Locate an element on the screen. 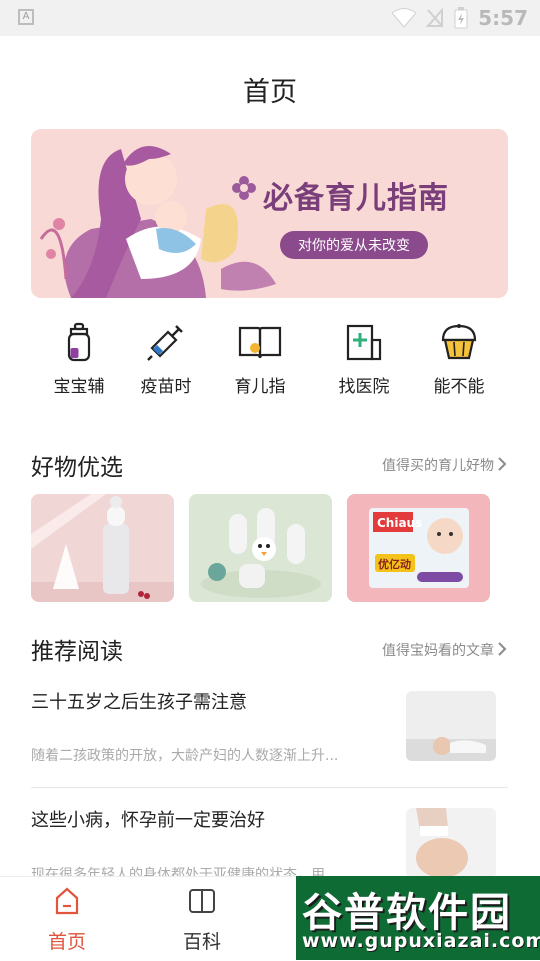 The image size is (540, 961). tab-label: 百科 is located at coordinates (201, 942).